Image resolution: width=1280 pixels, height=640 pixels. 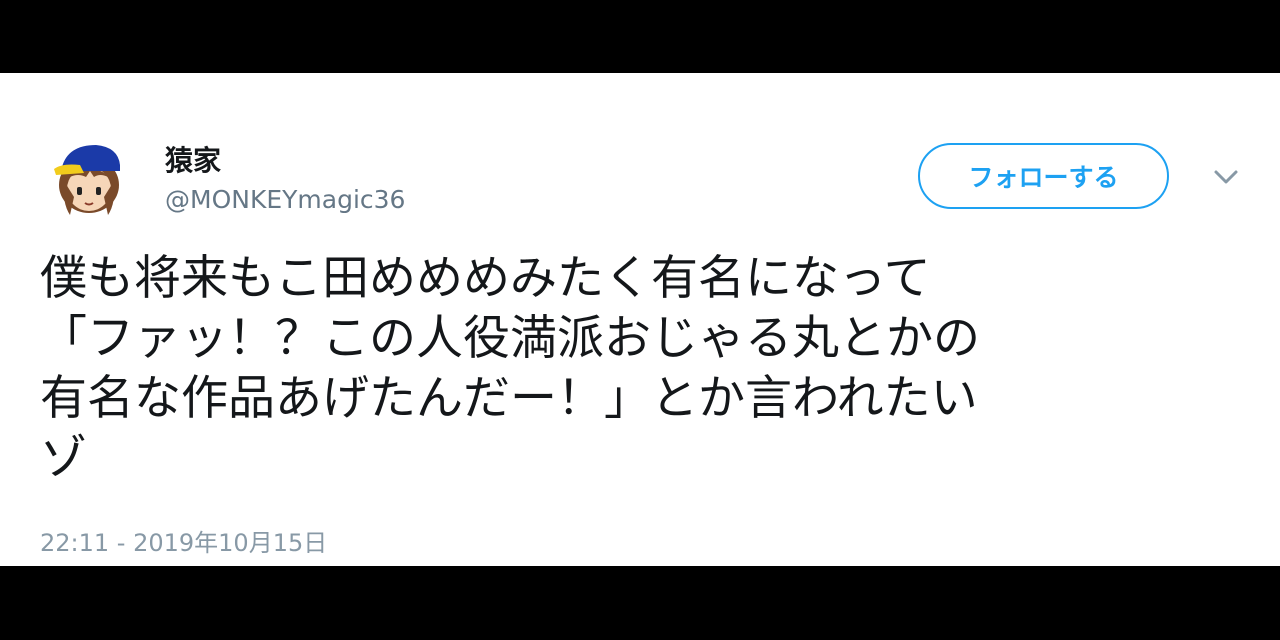 I want to click on letterbox-top, so click(x=640, y=36).